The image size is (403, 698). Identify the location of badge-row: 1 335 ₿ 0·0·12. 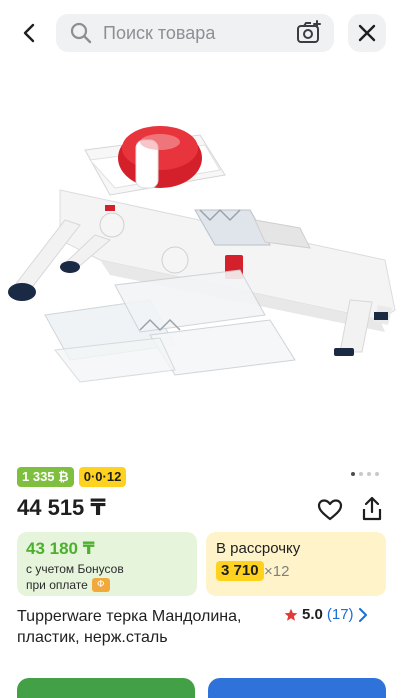
(72, 477).